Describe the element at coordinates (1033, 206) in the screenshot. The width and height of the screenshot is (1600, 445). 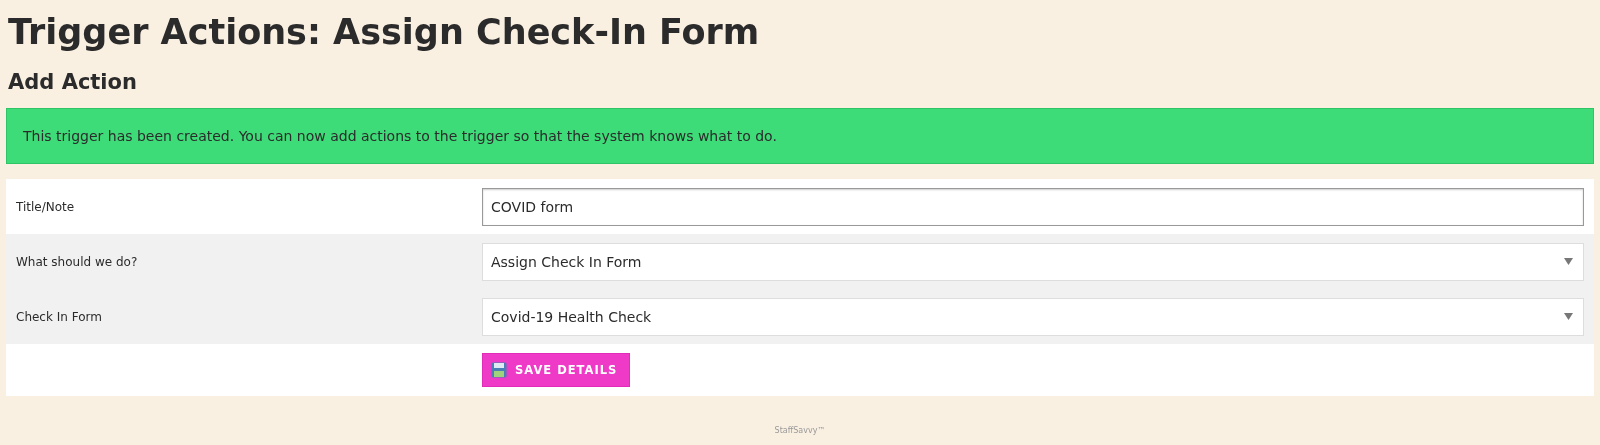
I see `title-input-field: COVID form` at that location.